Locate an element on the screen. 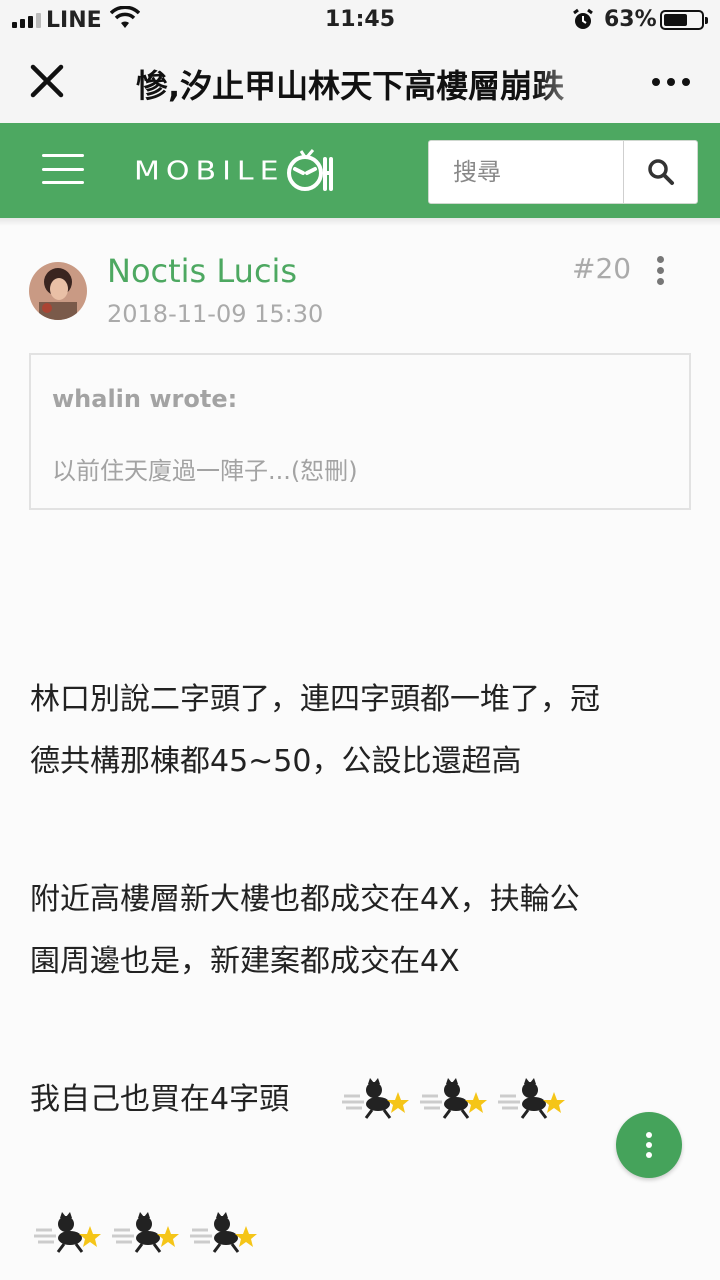  search-box is located at coordinates (563, 172).